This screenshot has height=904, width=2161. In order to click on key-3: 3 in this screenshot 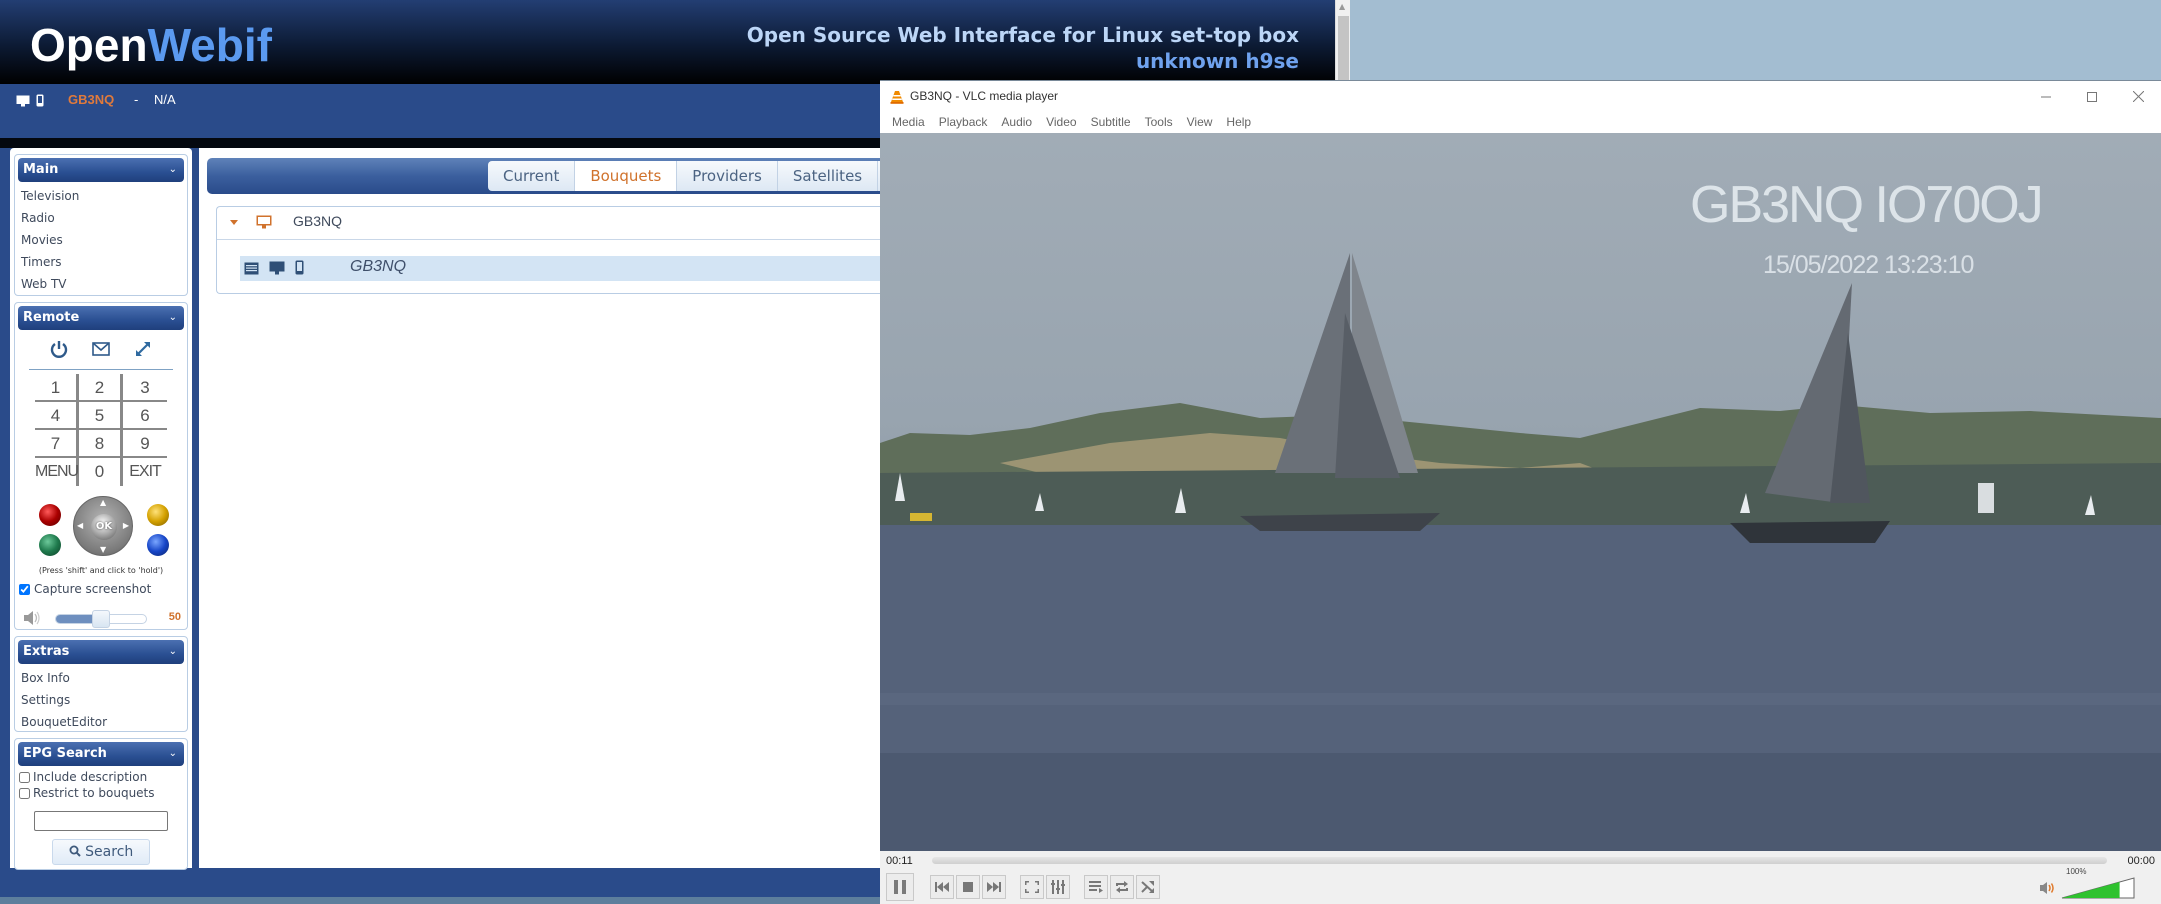, I will do `click(145, 388)`.